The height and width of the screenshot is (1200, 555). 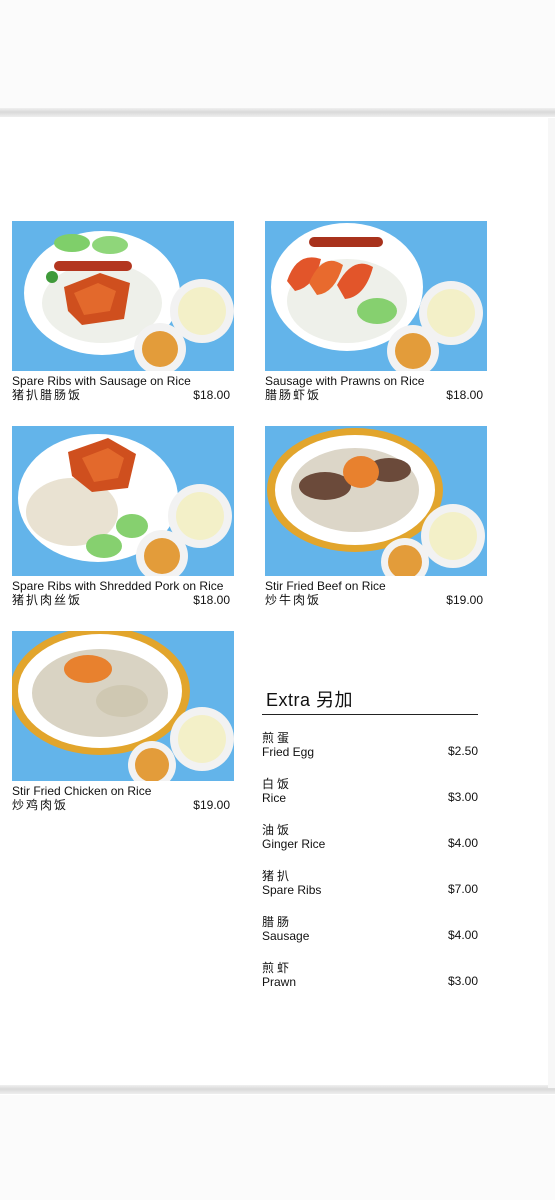 What do you see at coordinates (47, 395) in the screenshot?
I see `dish-chinese-name: 猪扒腊肠饭` at bounding box center [47, 395].